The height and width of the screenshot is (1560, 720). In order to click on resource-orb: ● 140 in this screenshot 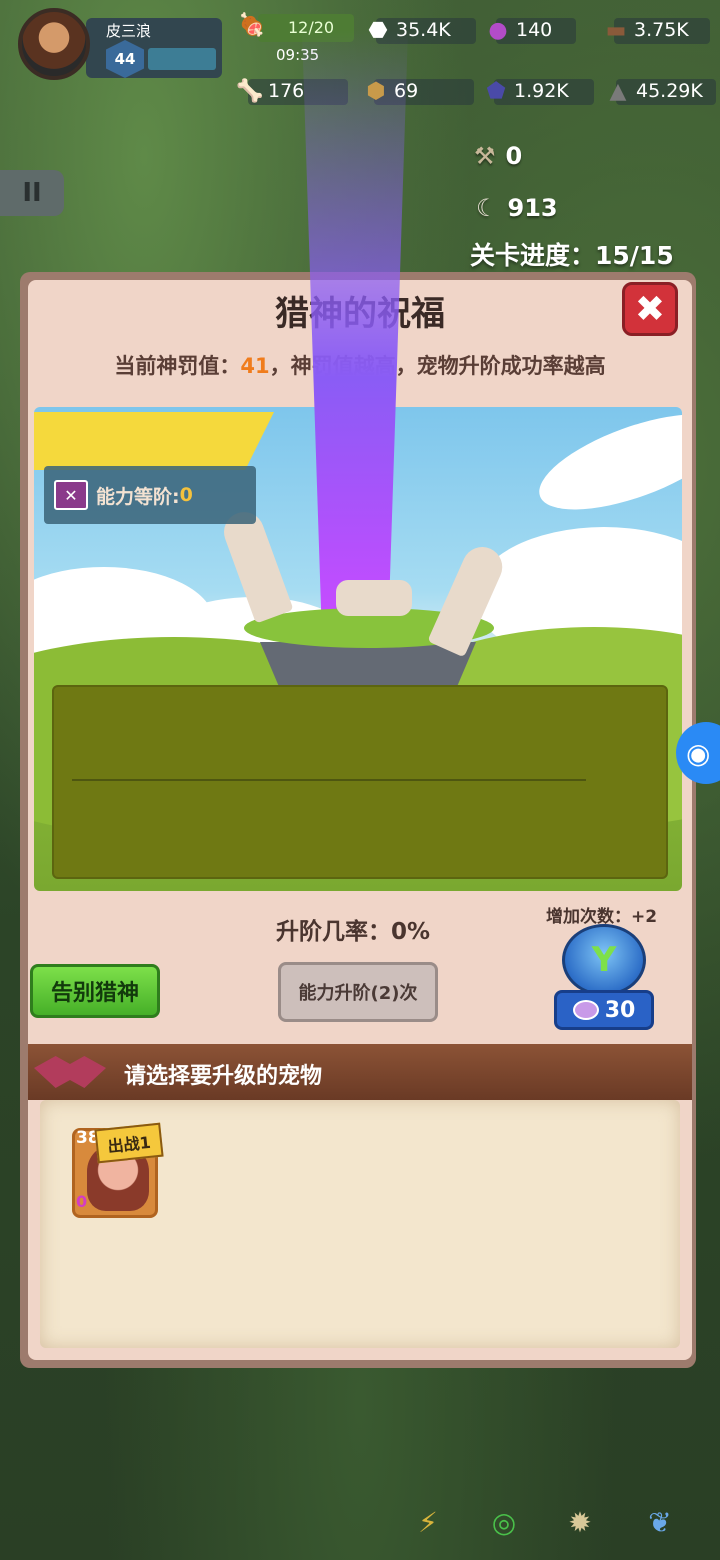, I will do `click(529, 30)`.